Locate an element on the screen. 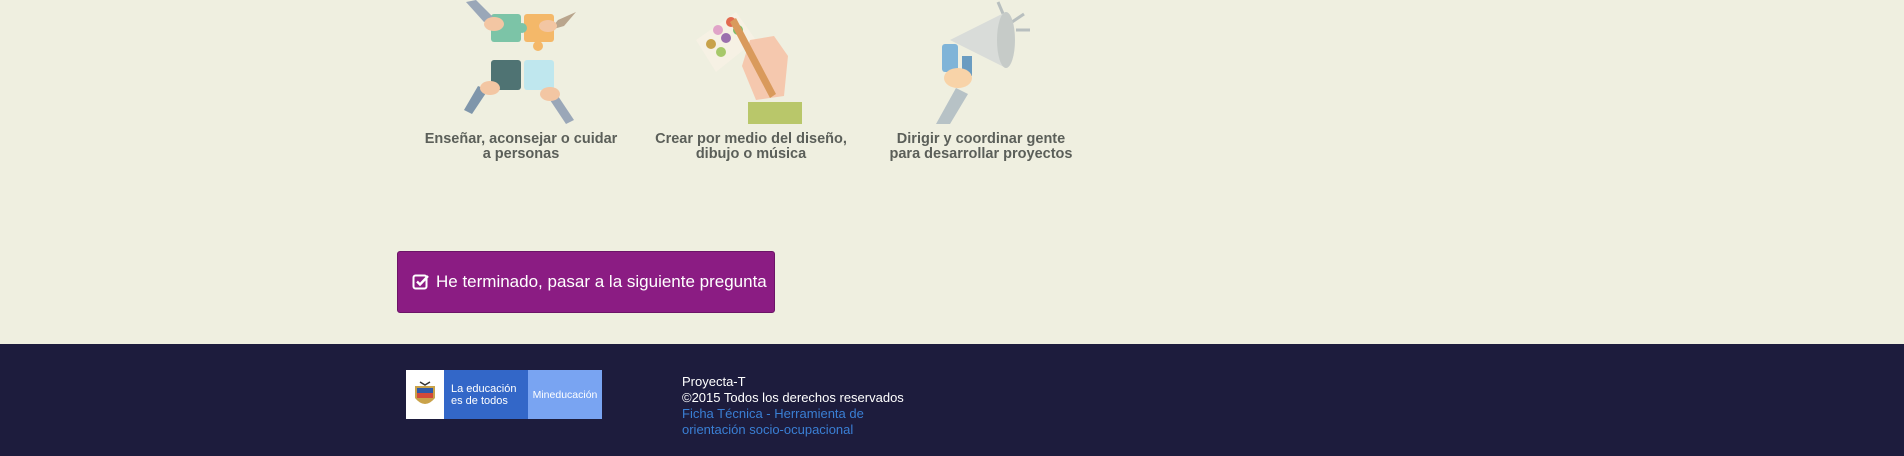 The width and height of the screenshot is (1904, 456). paint-palette-icon is located at coordinates (749, 68).